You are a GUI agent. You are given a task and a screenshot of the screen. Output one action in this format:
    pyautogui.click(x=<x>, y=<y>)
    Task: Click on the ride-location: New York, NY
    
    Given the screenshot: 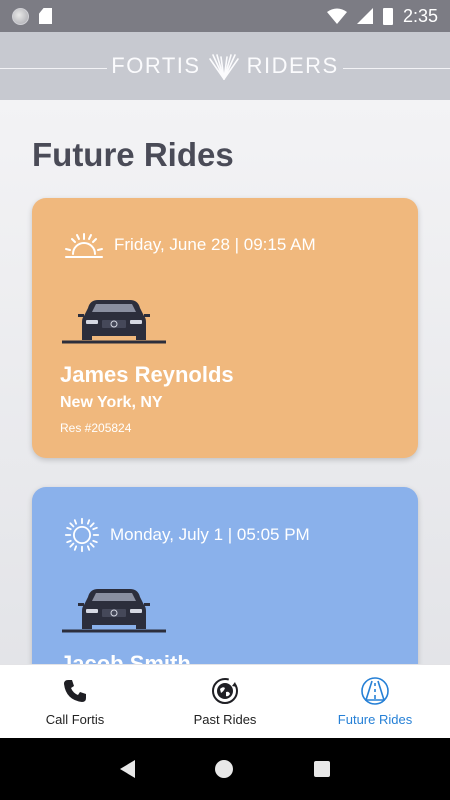 What is the action you would take?
    pyautogui.click(x=111, y=402)
    